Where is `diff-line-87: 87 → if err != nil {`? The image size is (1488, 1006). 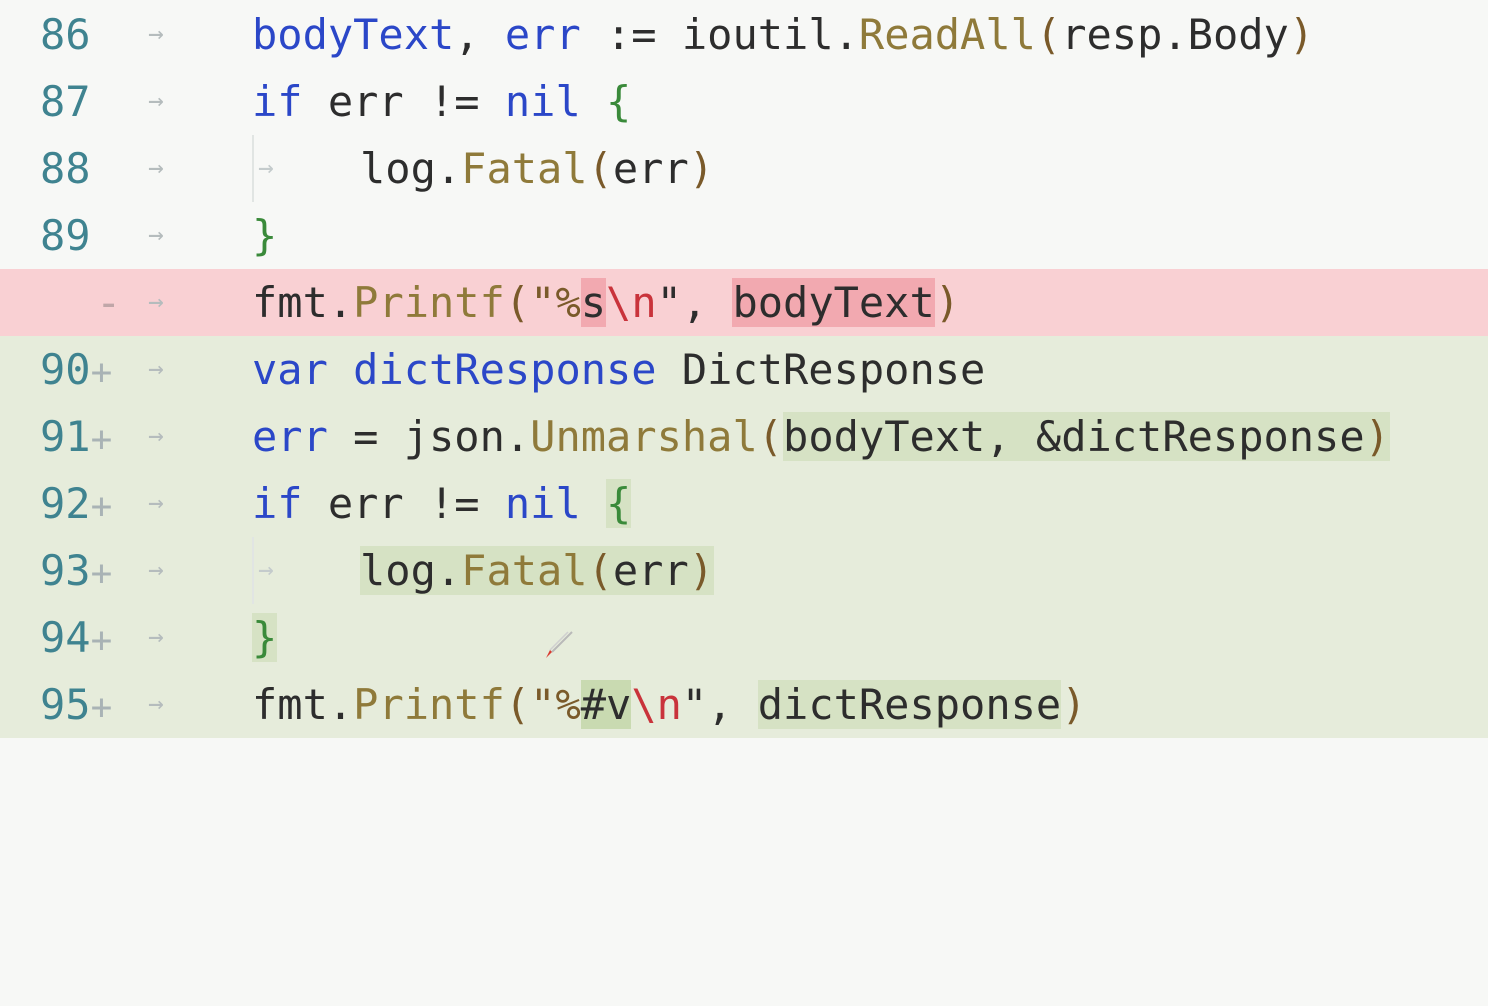 diff-line-87: 87 → if err != nil { is located at coordinates (744, 101).